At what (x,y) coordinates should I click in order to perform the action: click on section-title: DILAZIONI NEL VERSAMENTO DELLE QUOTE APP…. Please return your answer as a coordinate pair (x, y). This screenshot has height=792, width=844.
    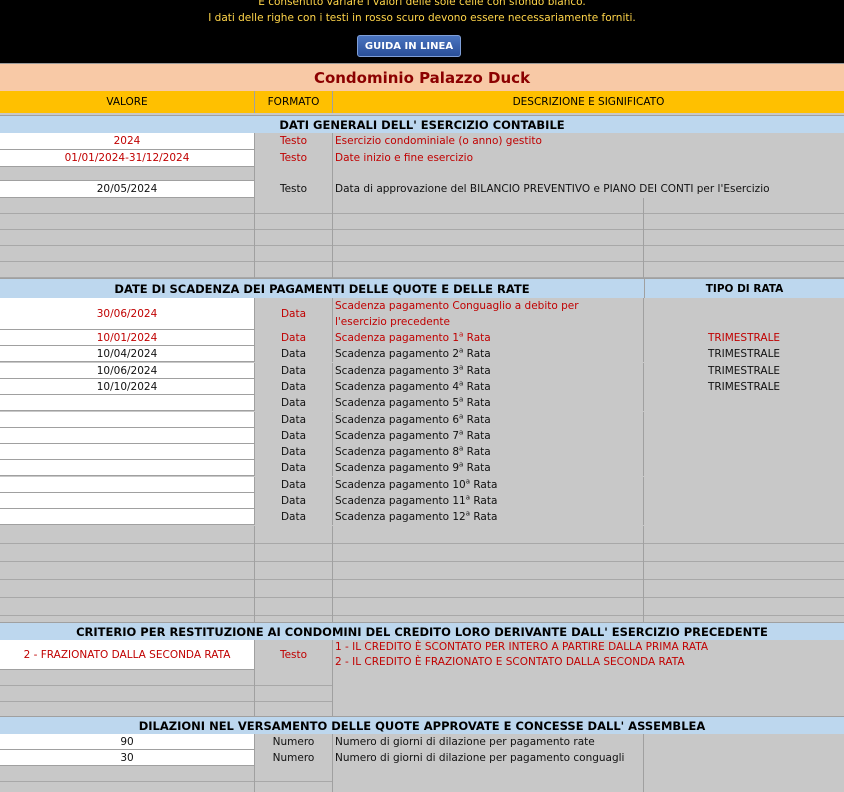
    Looking at the image, I should click on (422, 726).